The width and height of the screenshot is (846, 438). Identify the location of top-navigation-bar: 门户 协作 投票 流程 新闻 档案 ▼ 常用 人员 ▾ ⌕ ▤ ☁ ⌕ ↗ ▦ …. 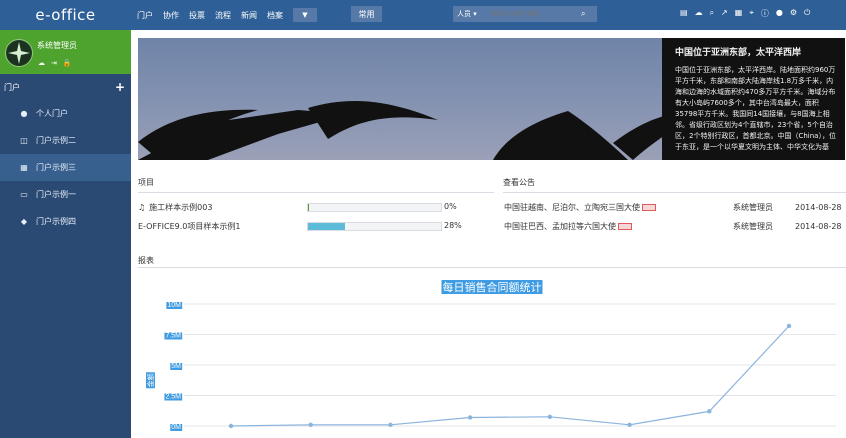
(488, 15).